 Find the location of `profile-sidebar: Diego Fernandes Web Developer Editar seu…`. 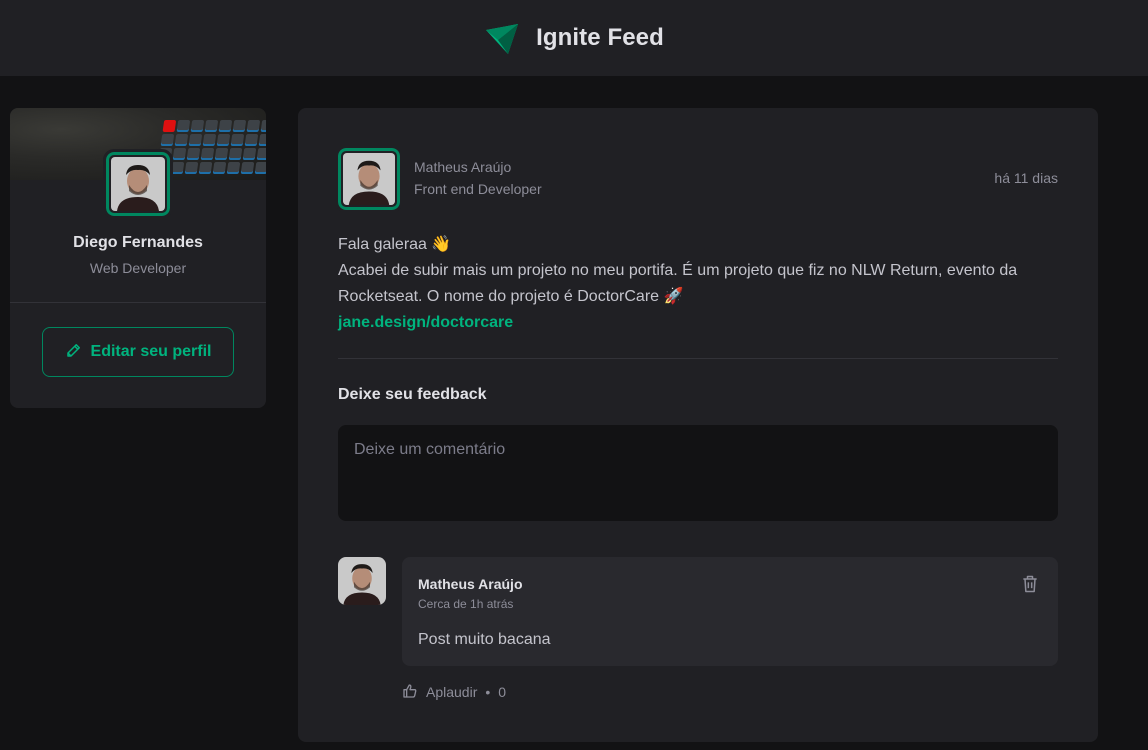

profile-sidebar: Diego Fernandes Web Developer Editar seu… is located at coordinates (138, 258).